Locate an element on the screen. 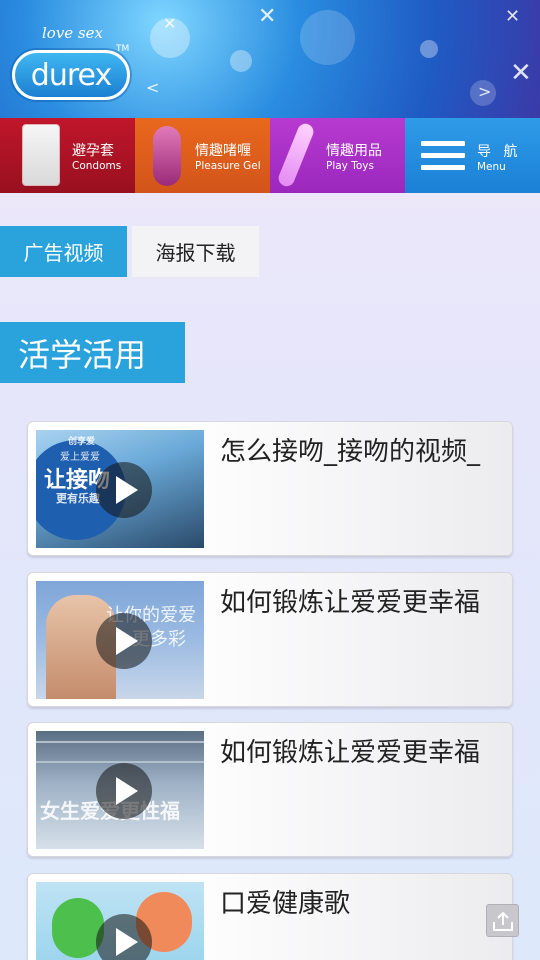 This screenshot has height=960, width=540. menu-button: 导 航 Menu is located at coordinates (472, 155).